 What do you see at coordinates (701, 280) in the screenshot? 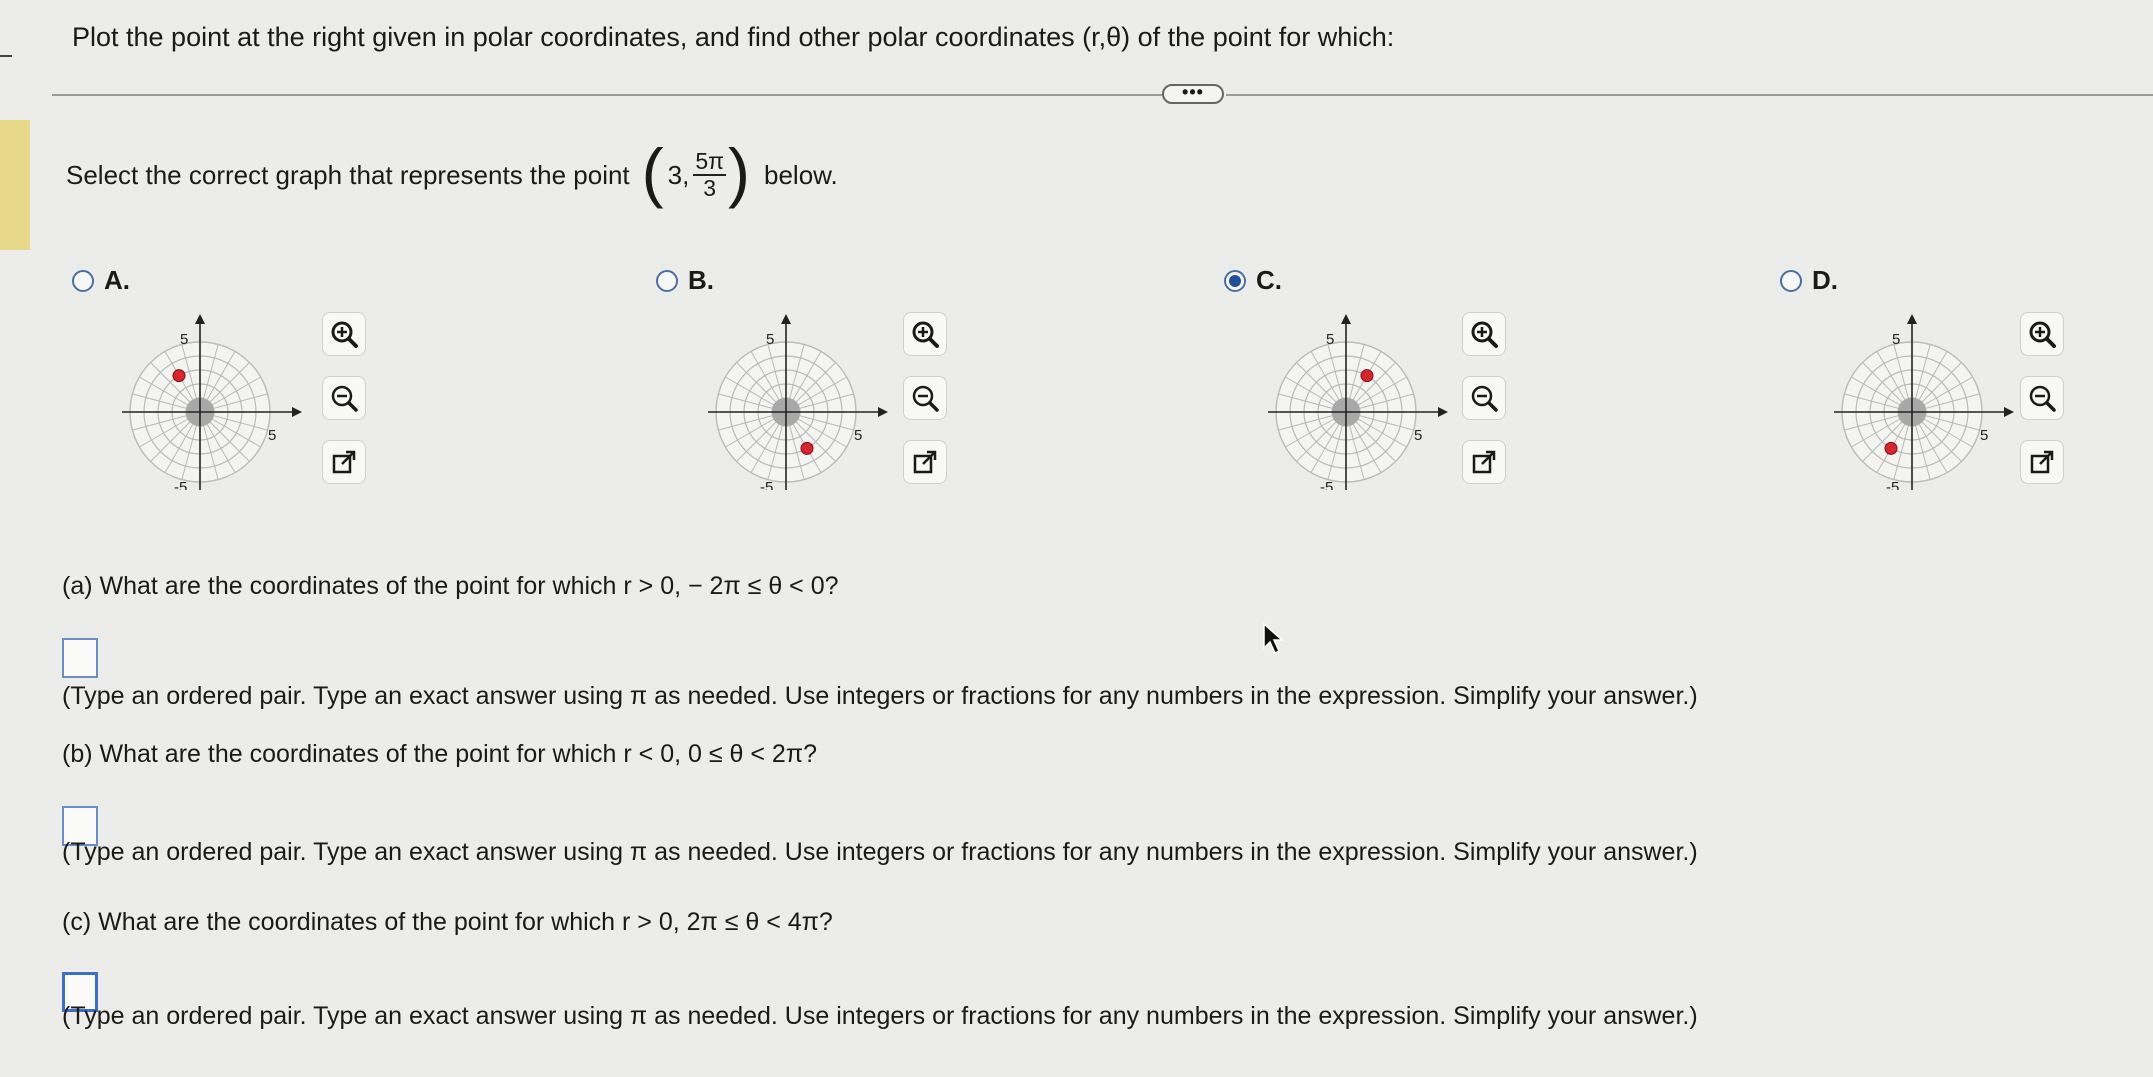
I see `option-b-label: B.` at bounding box center [701, 280].